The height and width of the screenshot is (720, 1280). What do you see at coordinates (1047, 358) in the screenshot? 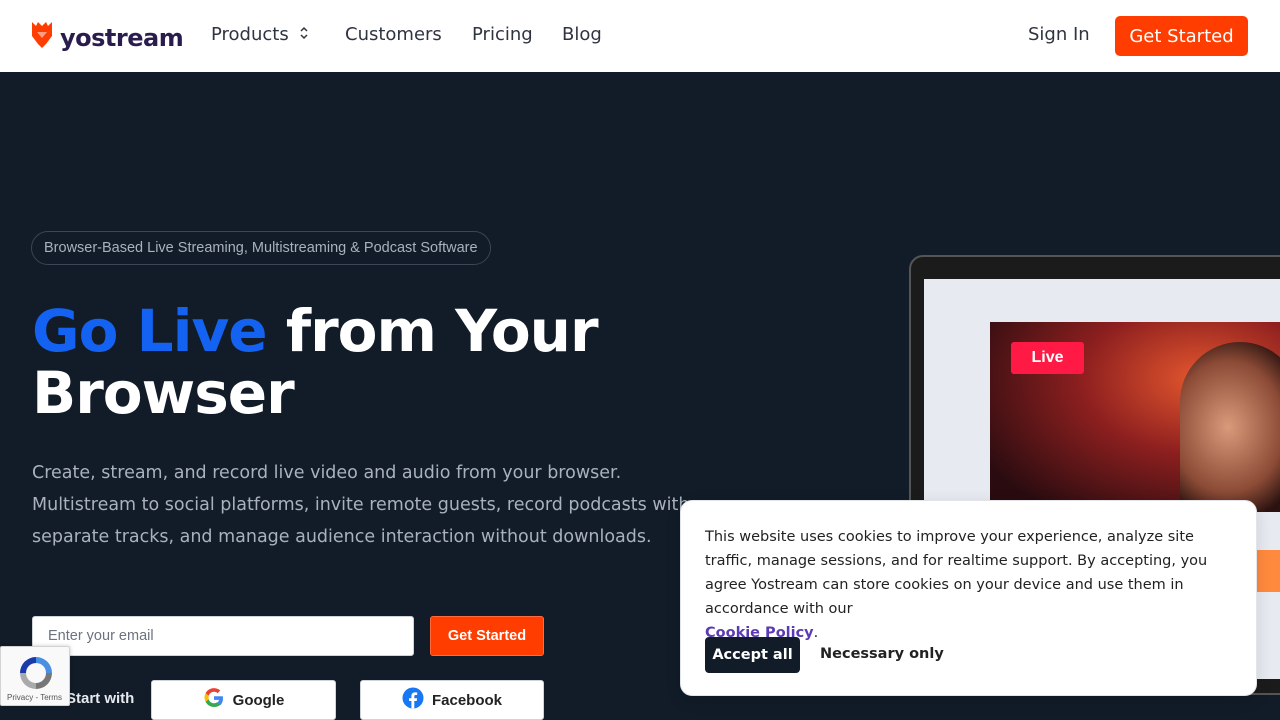
I see `live-badge: Live` at bounding box center [1047, 358].